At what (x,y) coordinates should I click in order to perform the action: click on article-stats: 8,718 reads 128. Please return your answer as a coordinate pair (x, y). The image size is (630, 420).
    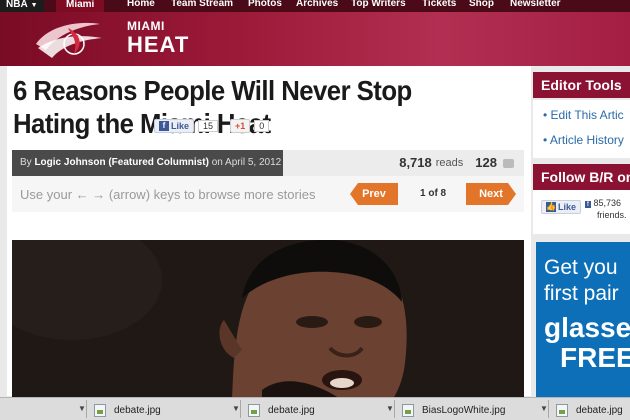
    Looking at the image, I should click on (456, 163).